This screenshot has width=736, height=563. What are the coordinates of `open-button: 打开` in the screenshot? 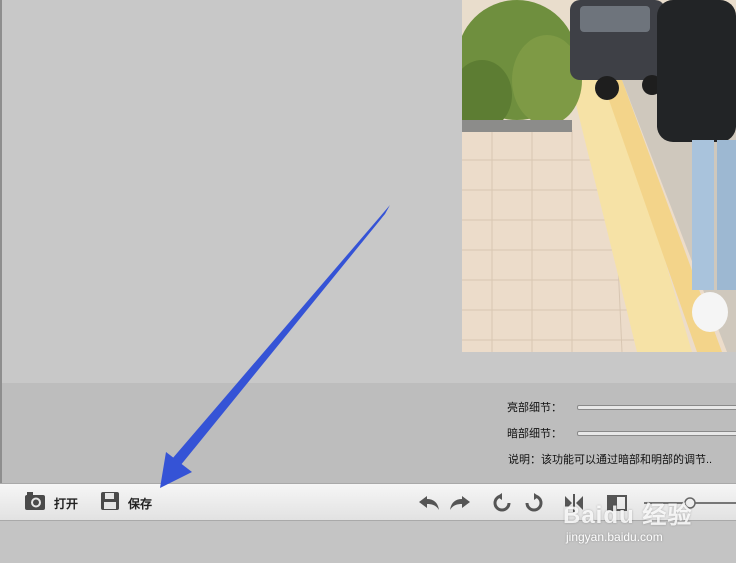 It's located at (51, 503).